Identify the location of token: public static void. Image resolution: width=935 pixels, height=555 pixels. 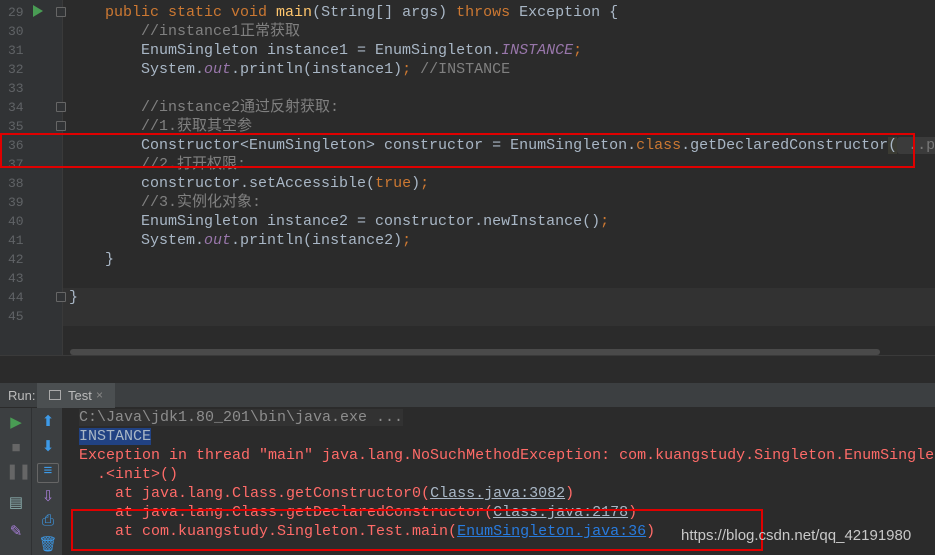
(191, 12).